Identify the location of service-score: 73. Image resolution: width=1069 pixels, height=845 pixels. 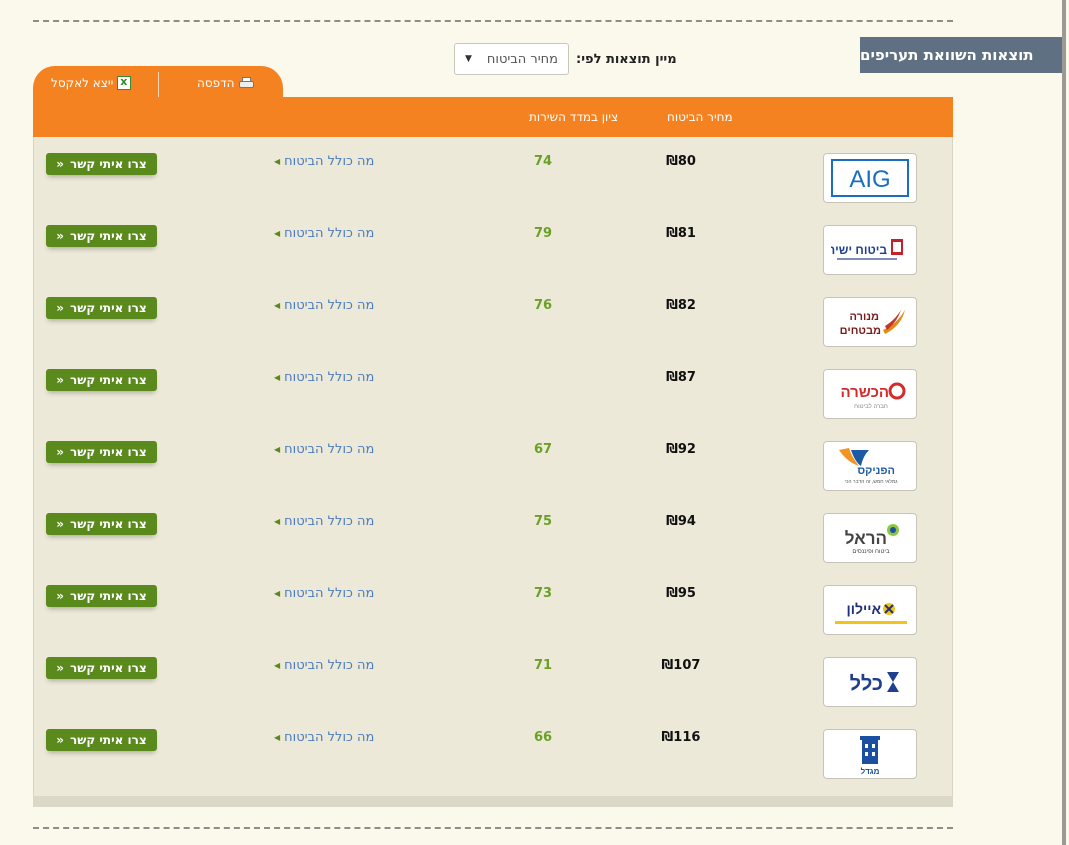
(543, 593).